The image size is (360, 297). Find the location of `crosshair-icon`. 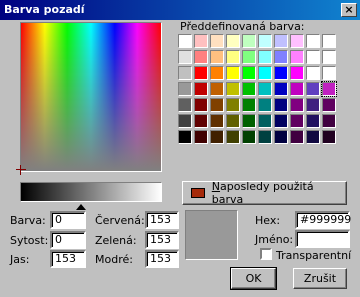

crosshair-icon is located at coordinates (21, 170).